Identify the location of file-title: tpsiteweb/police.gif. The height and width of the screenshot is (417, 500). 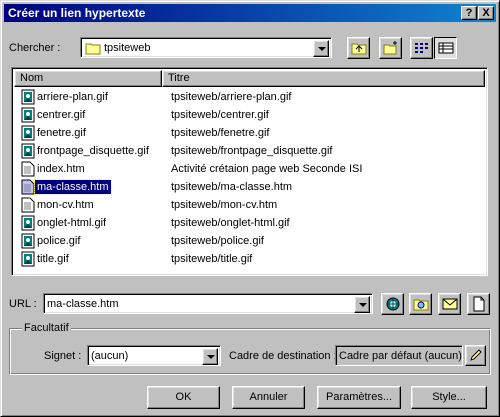
(217, 241).